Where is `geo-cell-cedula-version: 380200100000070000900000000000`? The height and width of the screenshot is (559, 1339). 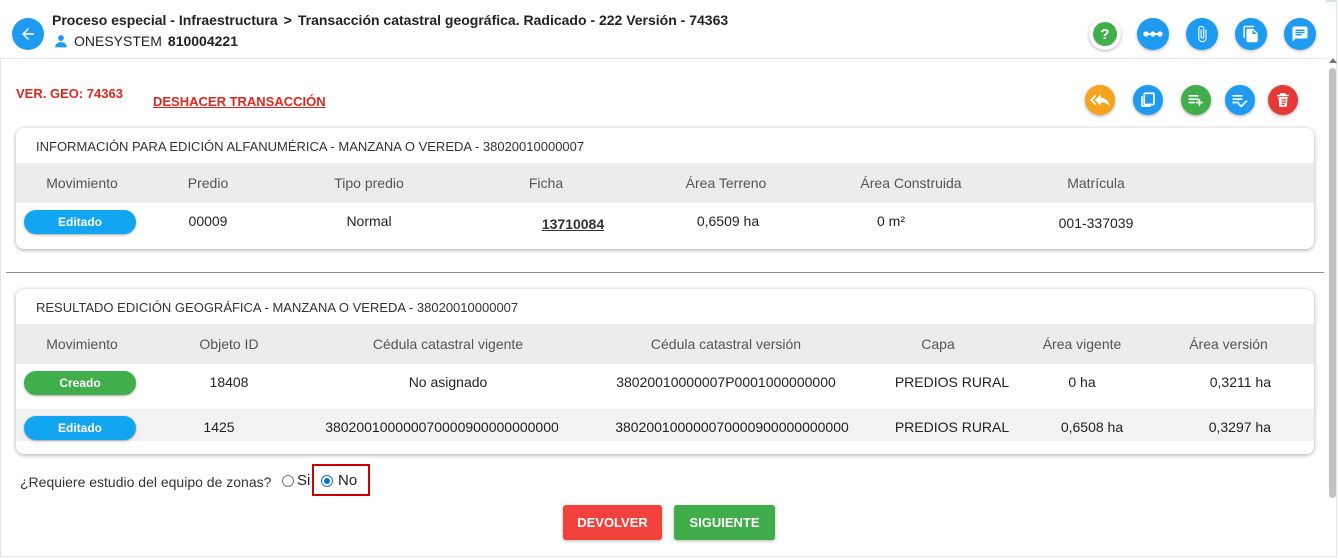
geo-cell-cedula-version: 380200100000070000900000000000 is located at coordinates (732, 427).